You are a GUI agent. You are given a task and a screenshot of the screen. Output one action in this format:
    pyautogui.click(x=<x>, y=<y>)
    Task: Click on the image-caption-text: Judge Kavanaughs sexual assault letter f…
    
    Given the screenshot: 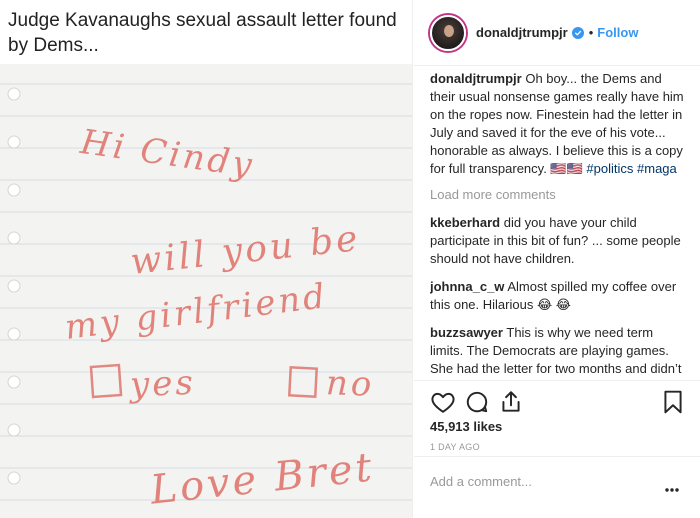 What is the action you would take?
    pyautogui.click(x=202, y=33)
    